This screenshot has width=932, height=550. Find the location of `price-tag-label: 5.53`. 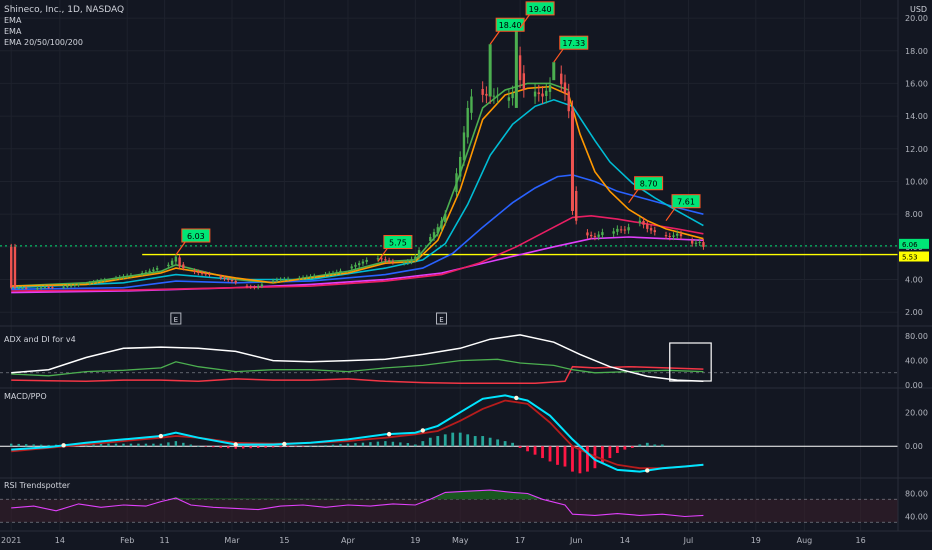

price-tag-label: 5.53 is located at coordinates (910, 258).